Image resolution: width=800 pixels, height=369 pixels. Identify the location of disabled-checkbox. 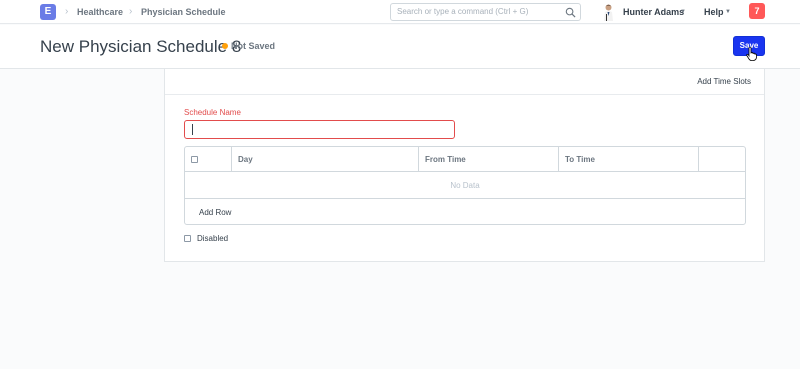
(187, 238).